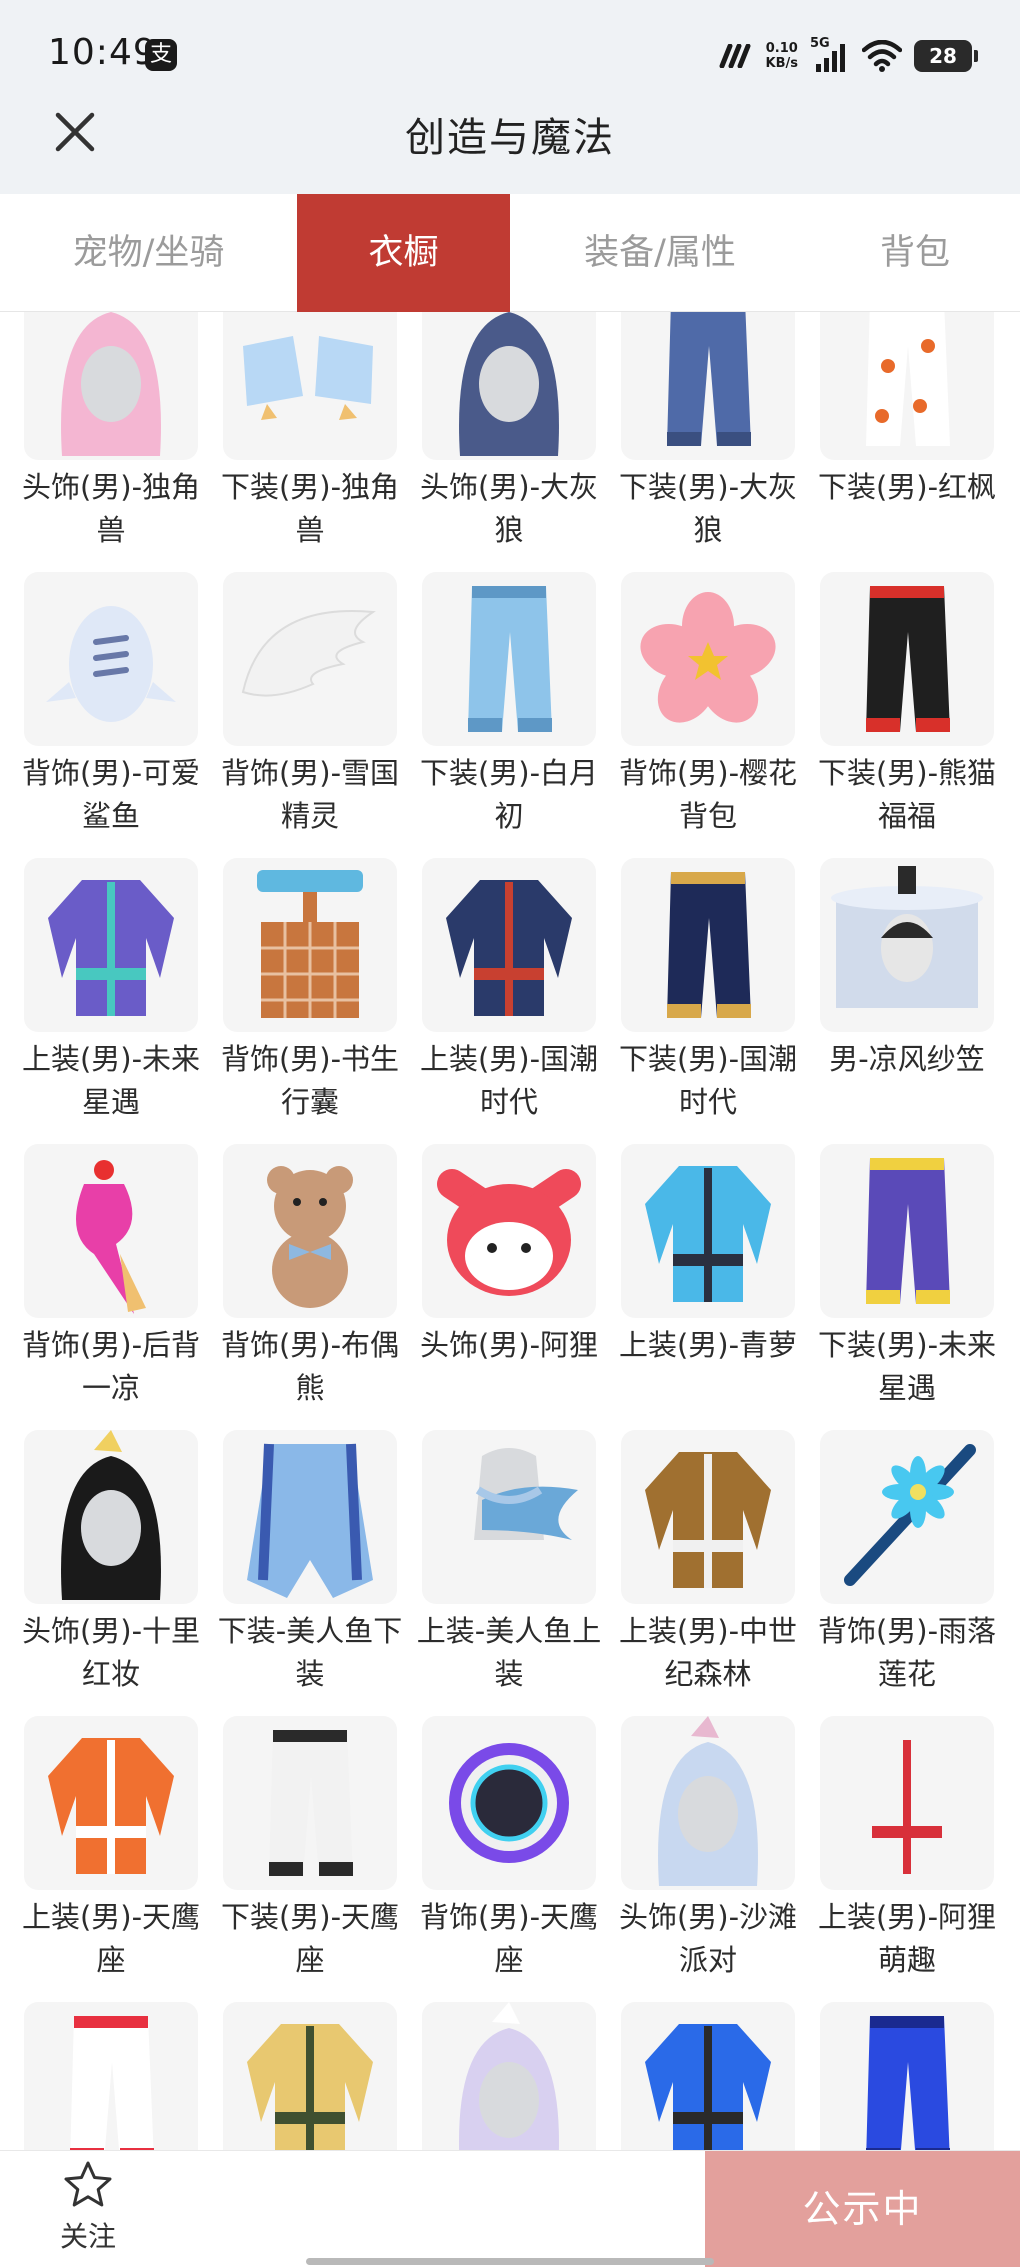 The image size is (1020, 2267). What do you see at coordinates (907, 386) in the screenshot?
I see `maple-pants-icon` at bounding box center [907, 386].